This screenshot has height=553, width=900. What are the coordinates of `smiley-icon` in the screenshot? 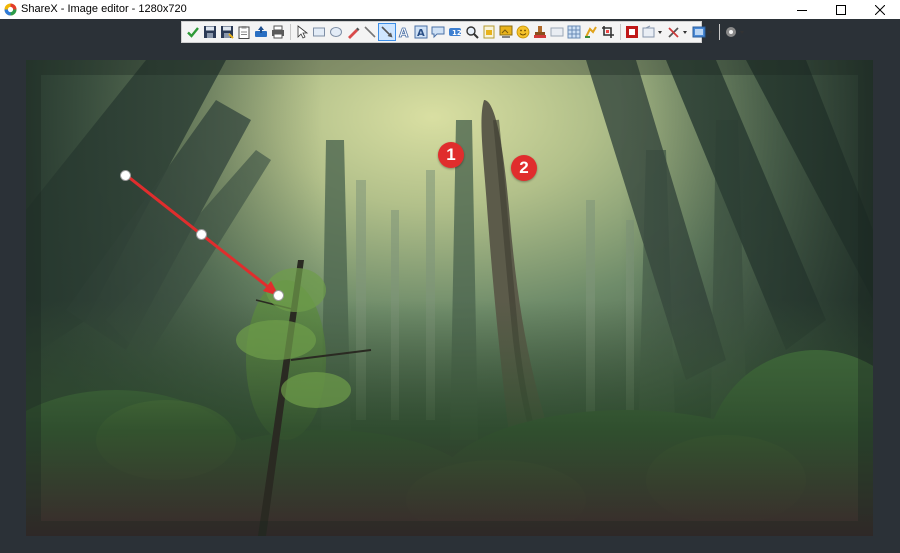 It's located at (523, 32).